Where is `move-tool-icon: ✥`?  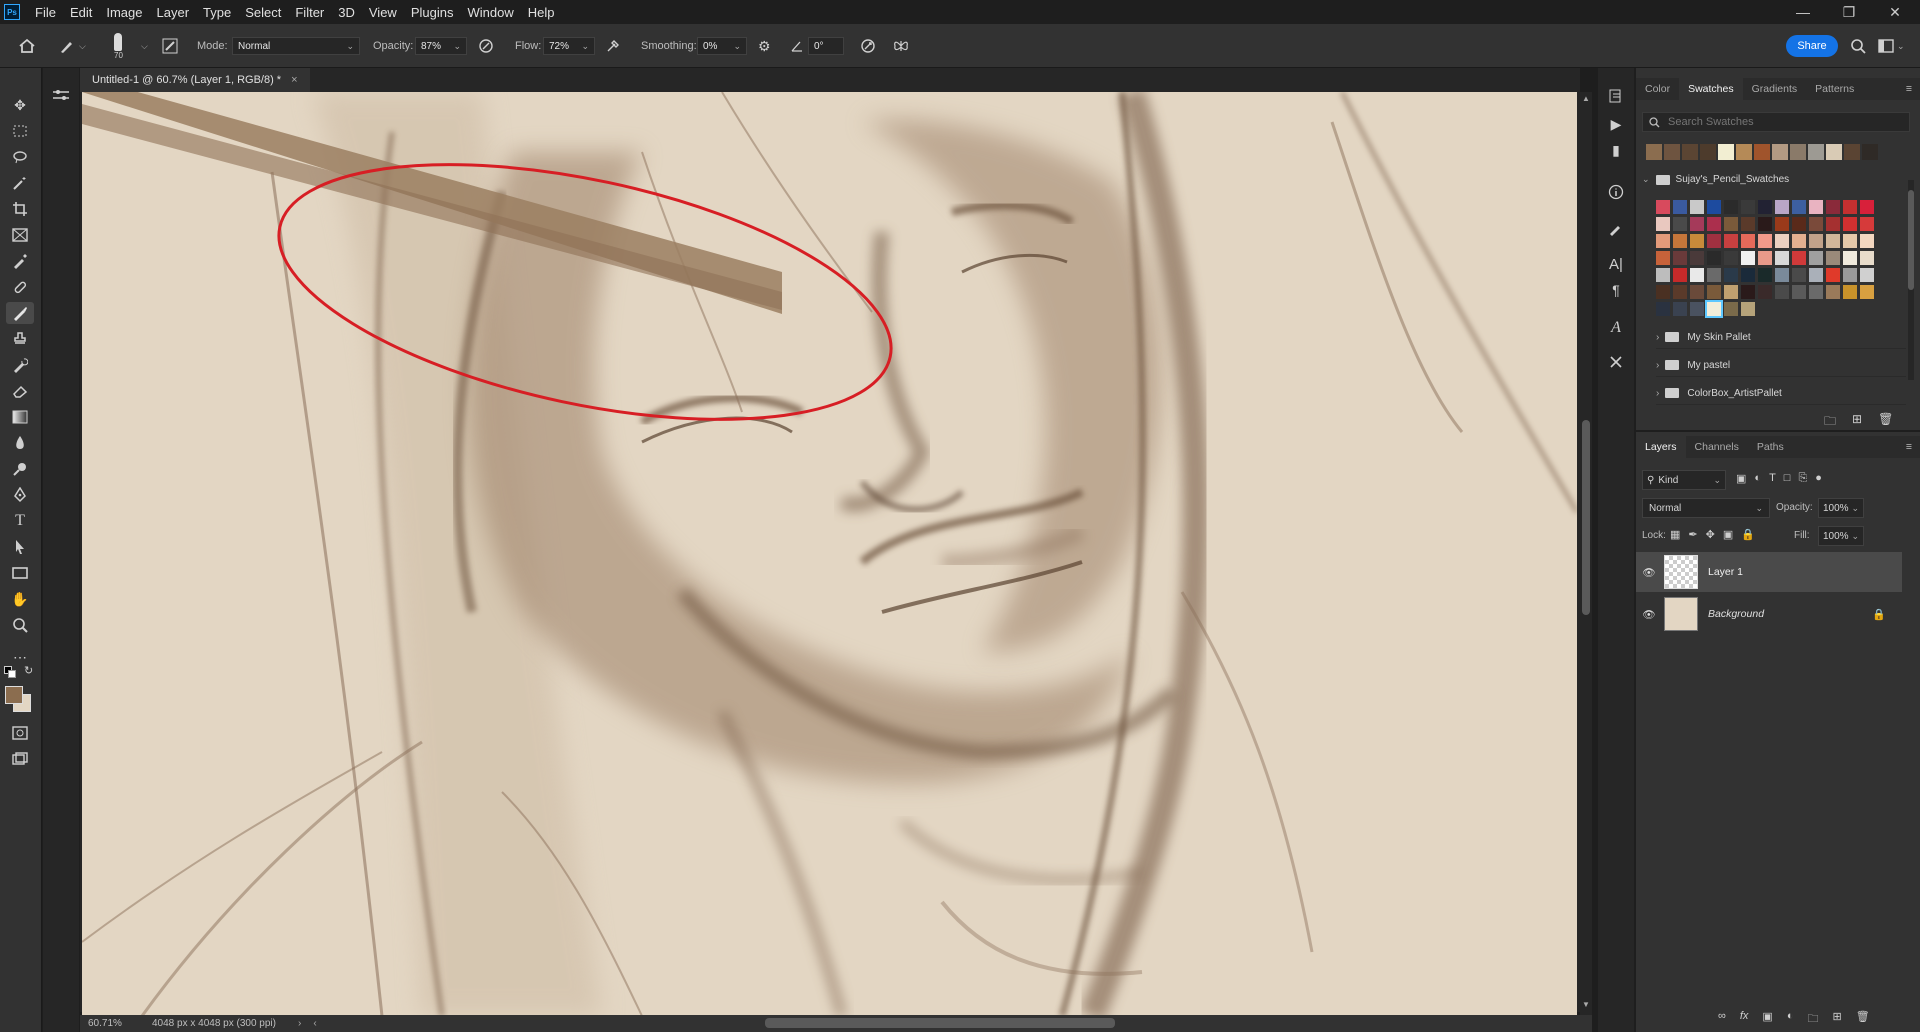 move-tool-icon: ✥ is located at coordinates (20, 105).